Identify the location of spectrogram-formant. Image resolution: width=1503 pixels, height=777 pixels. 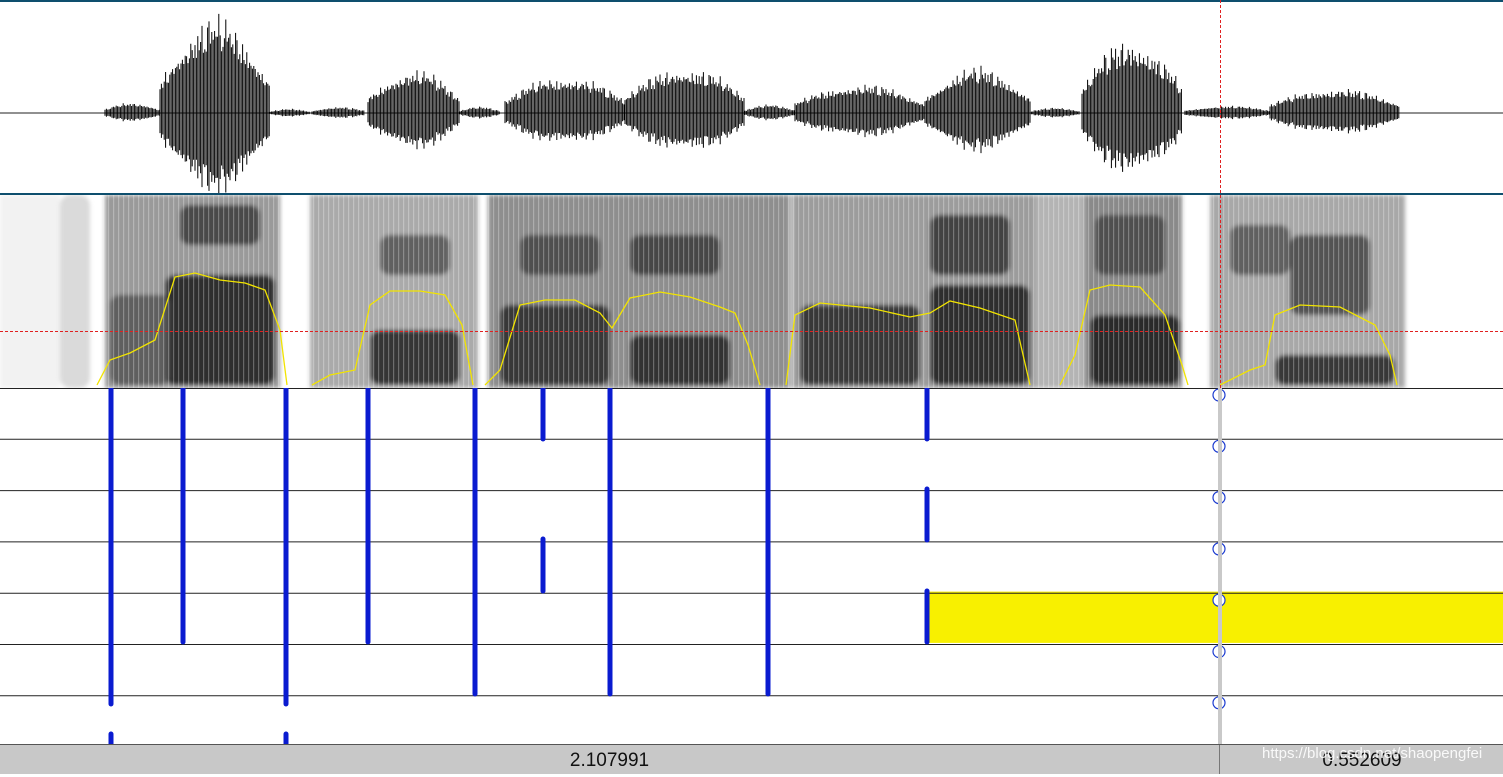
(75, 291).